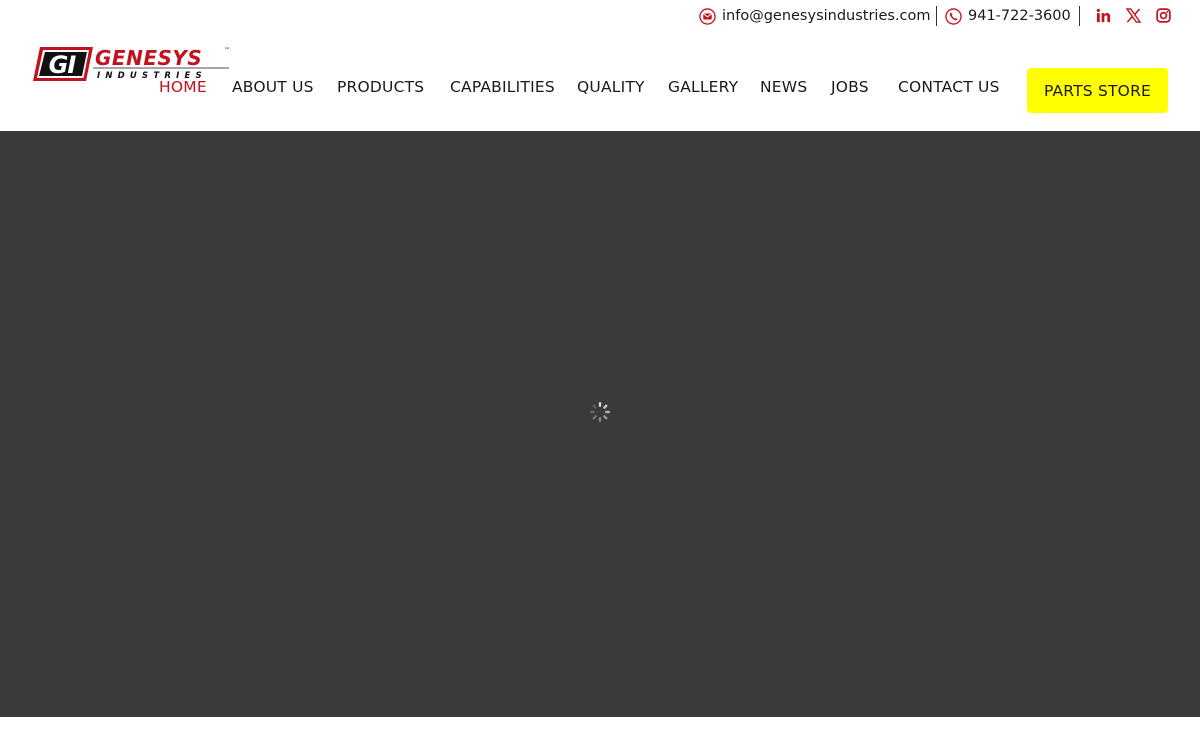 The height and width of the screenshot is (750, 1200). What do you see at coordinates (63, 65) in the screenshot?
I see `svg-text: GI` at bounding box center [63, 65].